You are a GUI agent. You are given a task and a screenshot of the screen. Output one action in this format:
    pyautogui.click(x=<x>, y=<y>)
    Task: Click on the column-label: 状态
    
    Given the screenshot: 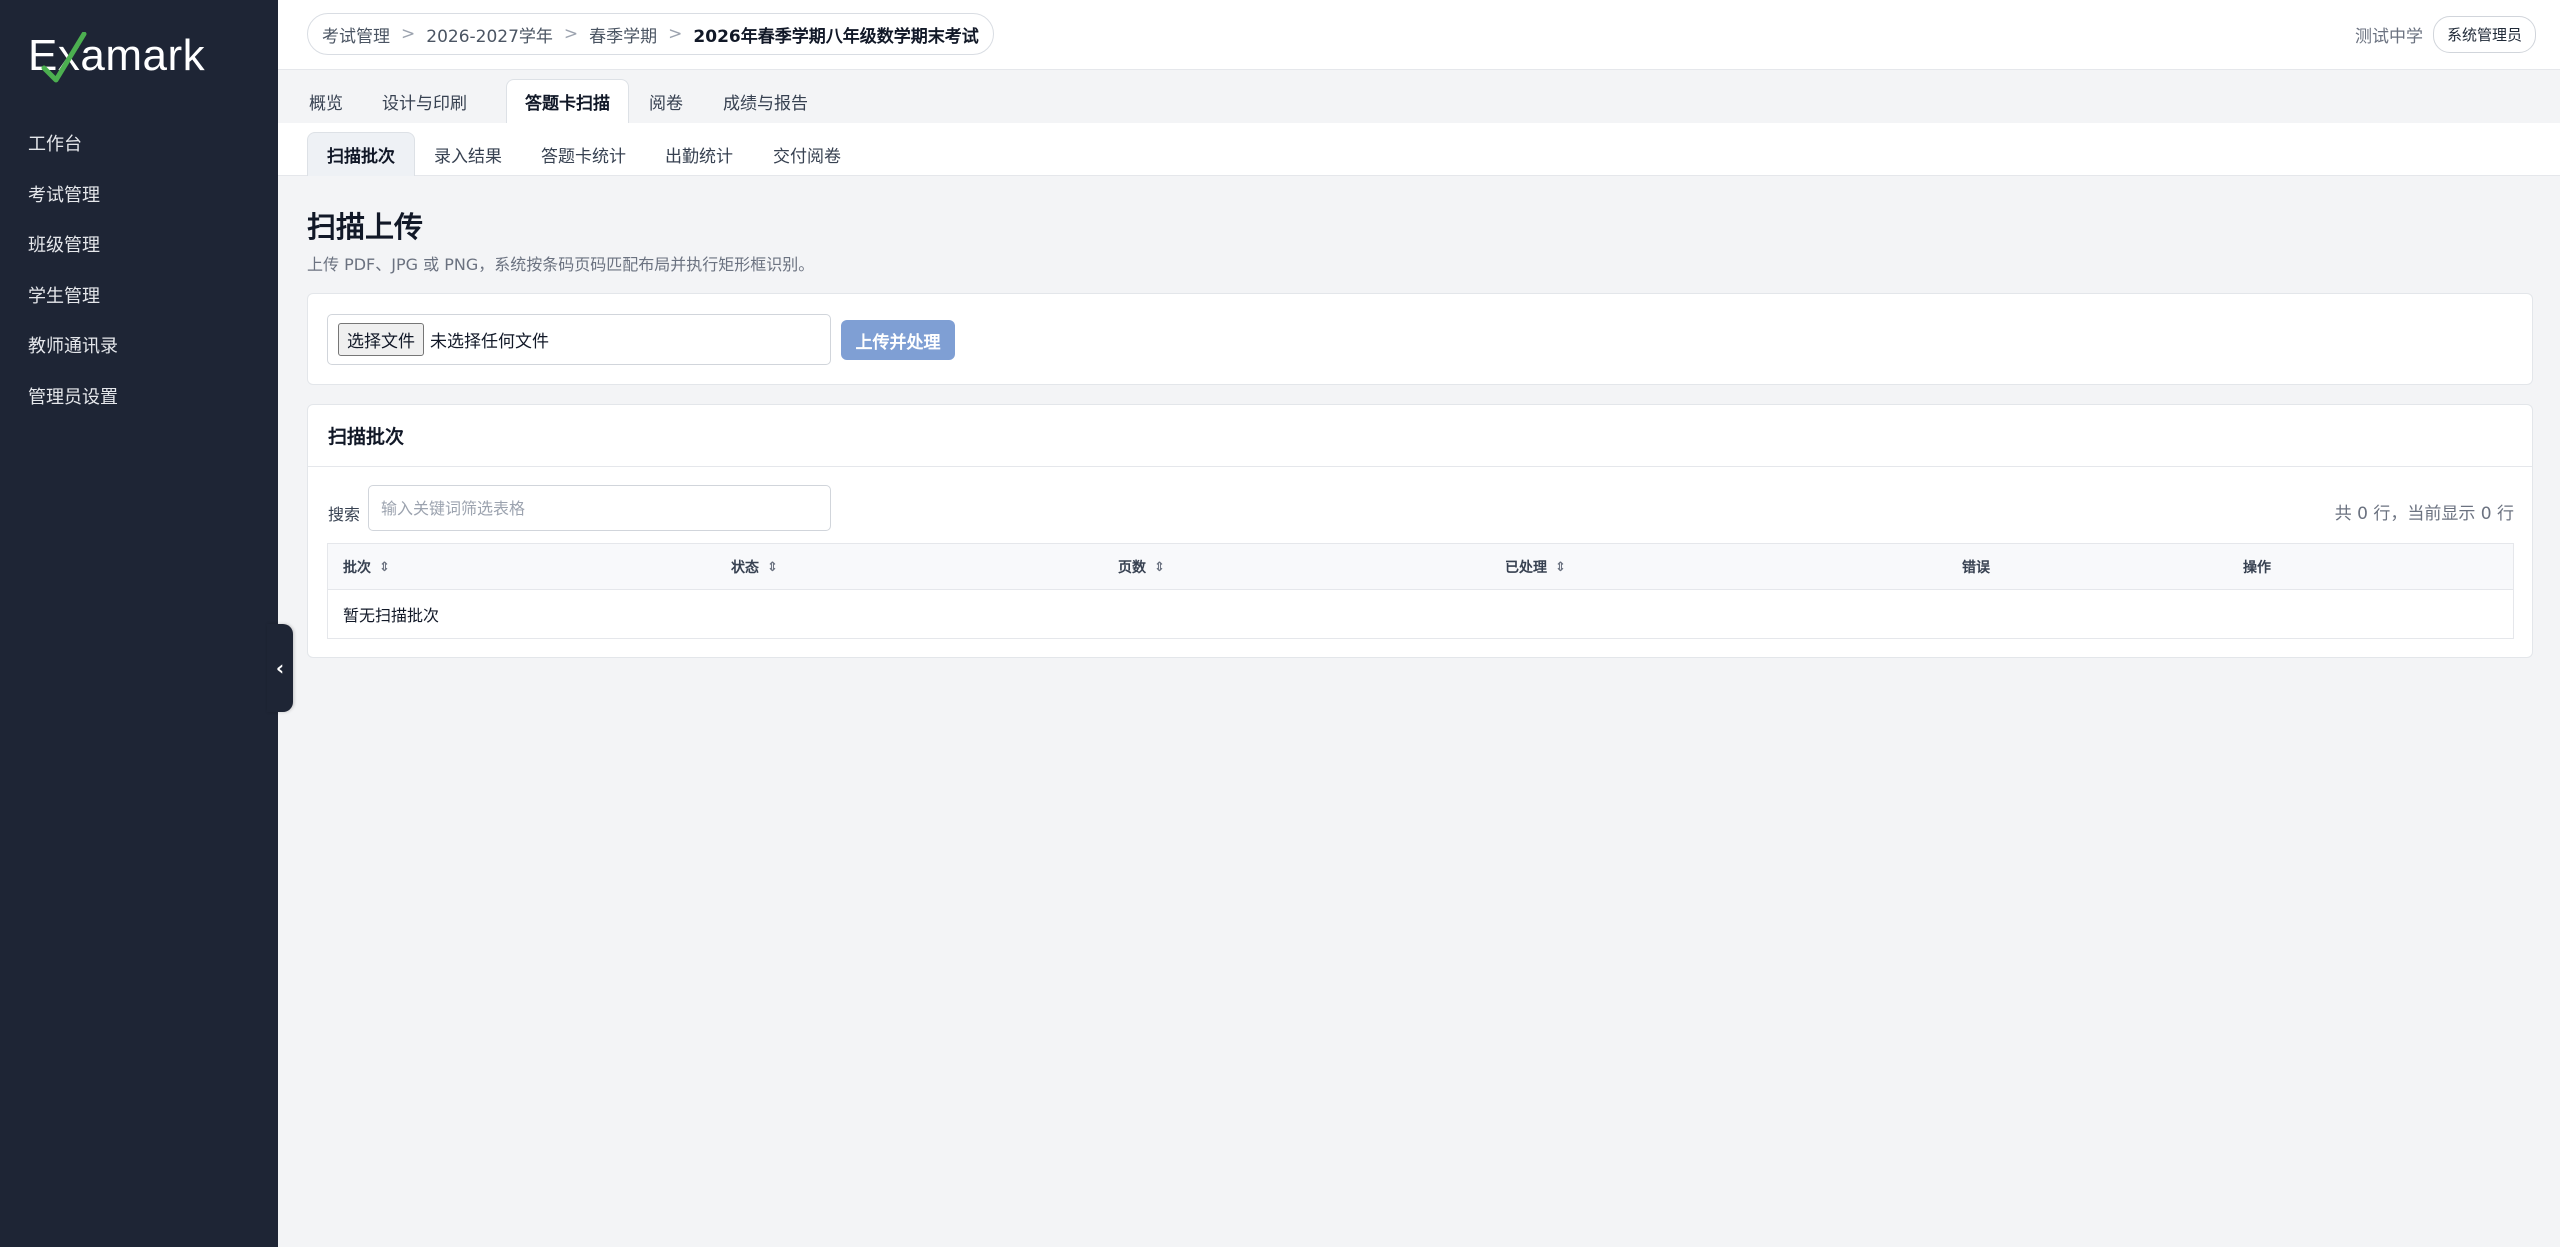 What is the action you would take?
    pyautogui.click(x=745, y=568)
    